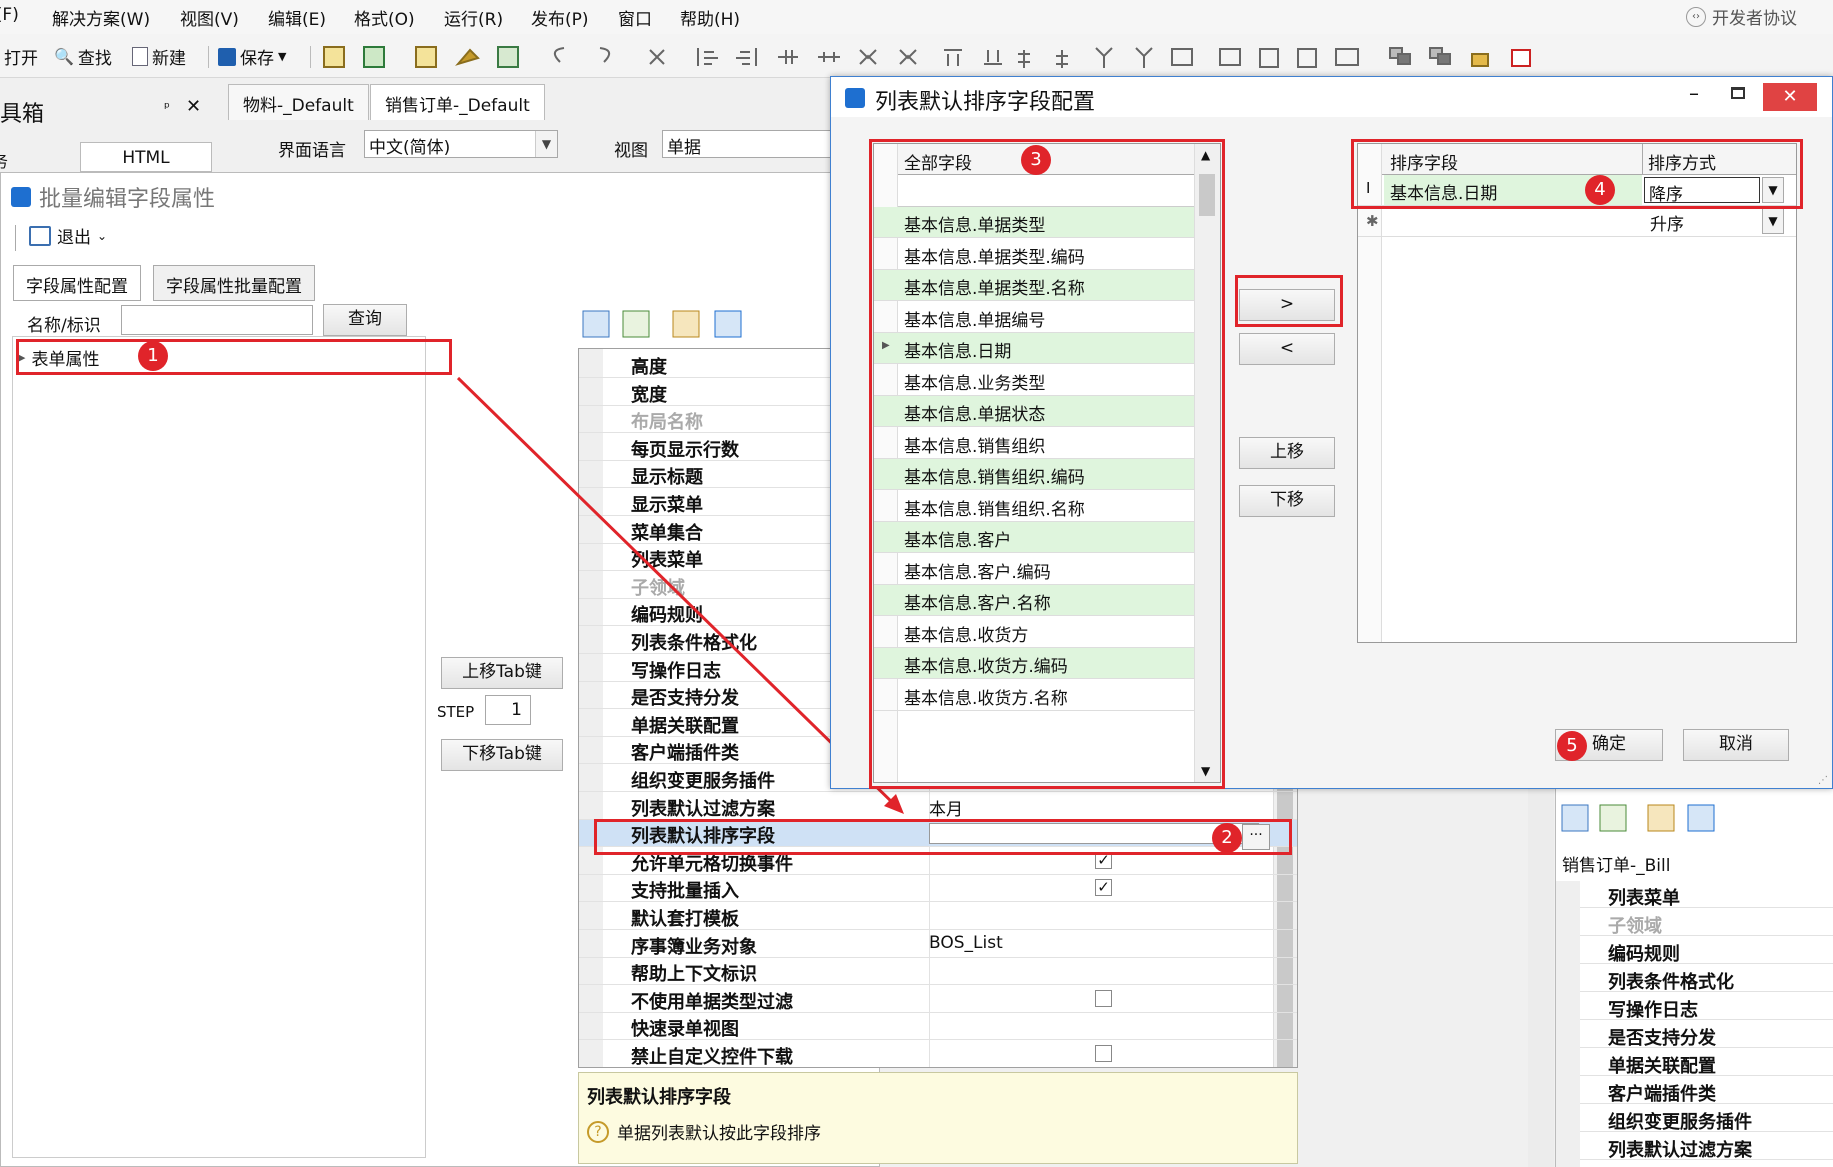 This screenshot has height=1167, width=1833. I want to click on sort-new-row: ✱ 升序 ▼, so click(1577, 221).